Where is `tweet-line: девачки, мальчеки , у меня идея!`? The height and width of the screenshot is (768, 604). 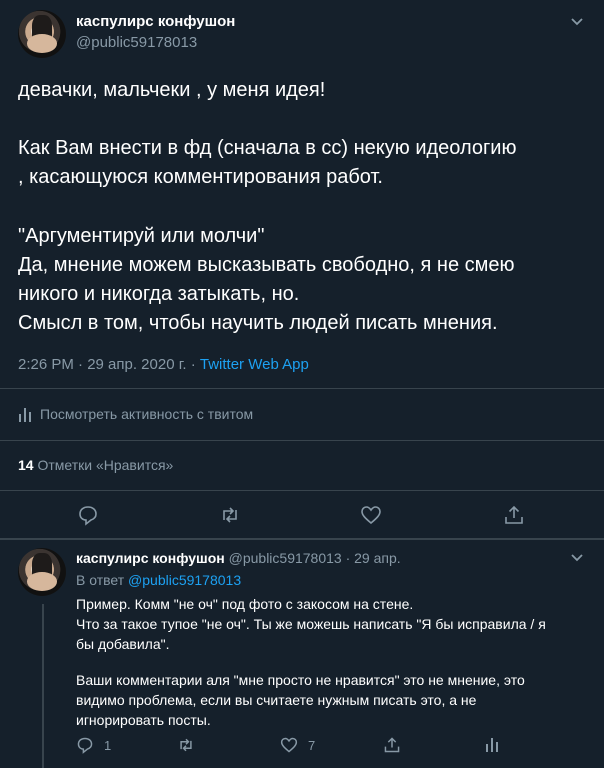
tweet-line: девачки, мальчеки , у меня идея! is located at coordinates (172, 90).